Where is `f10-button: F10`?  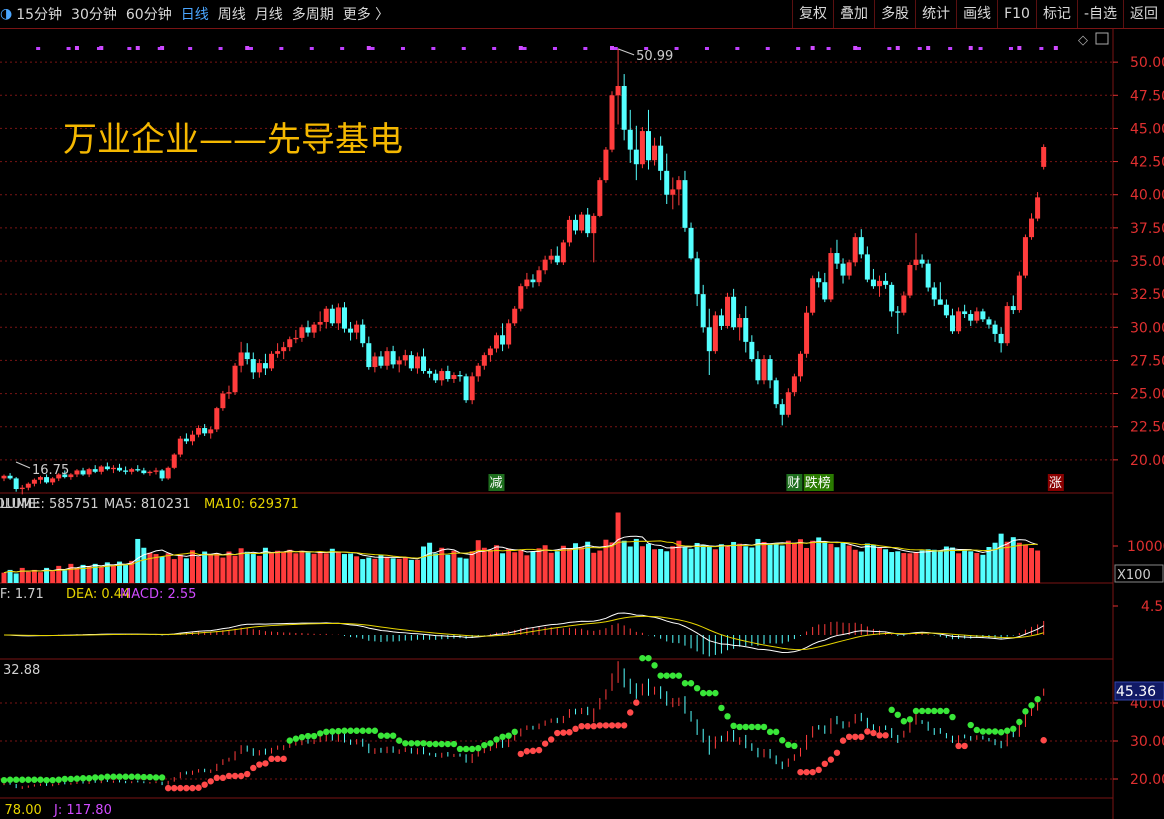 f10-button: F10 is located at coordinates (1016, 14).